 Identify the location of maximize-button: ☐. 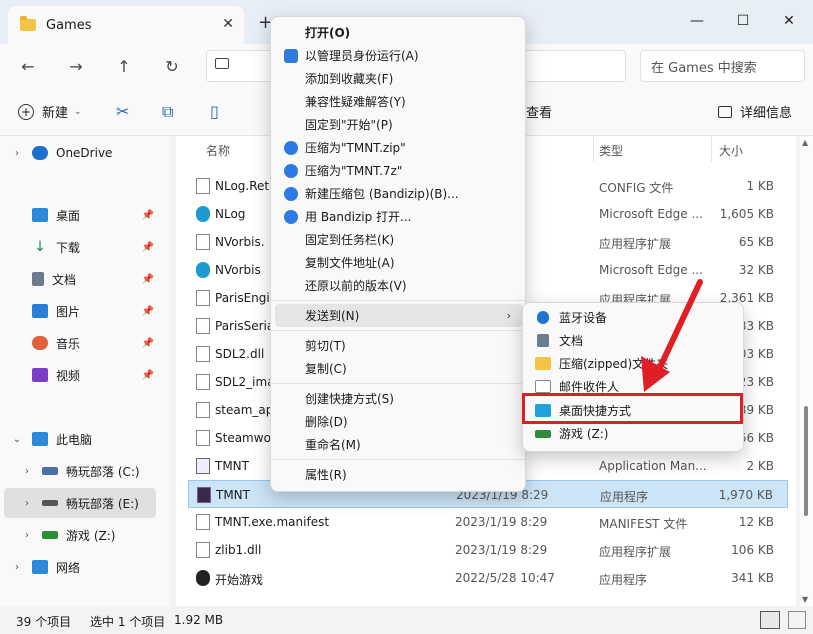
(743, 21).